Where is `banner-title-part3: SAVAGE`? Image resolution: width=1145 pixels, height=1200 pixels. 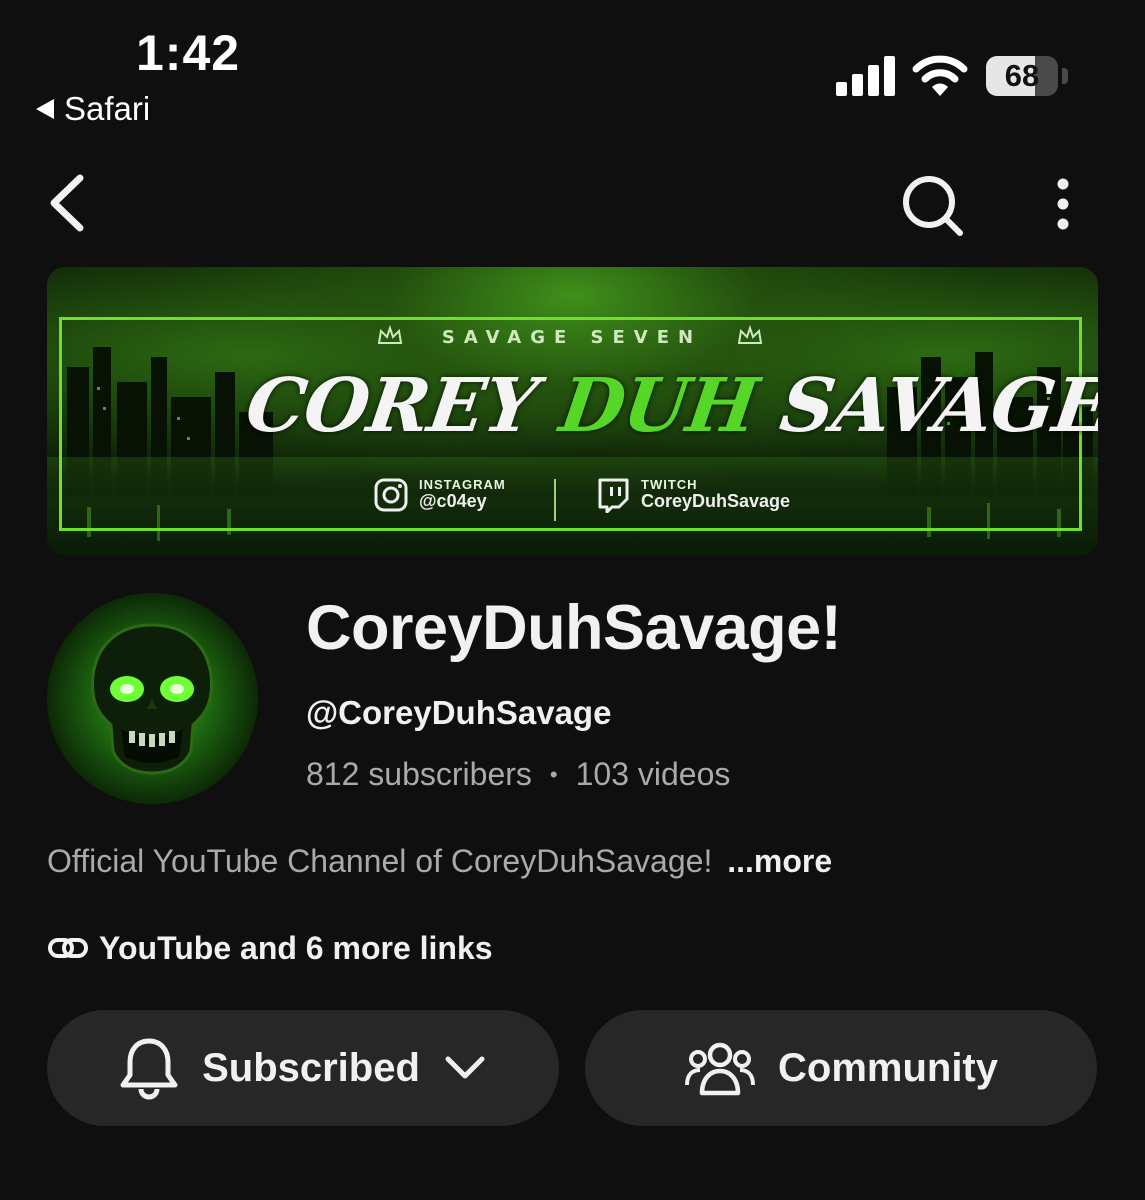 banner-title-part3: SAVAGE is located at coordinates (924, 406).